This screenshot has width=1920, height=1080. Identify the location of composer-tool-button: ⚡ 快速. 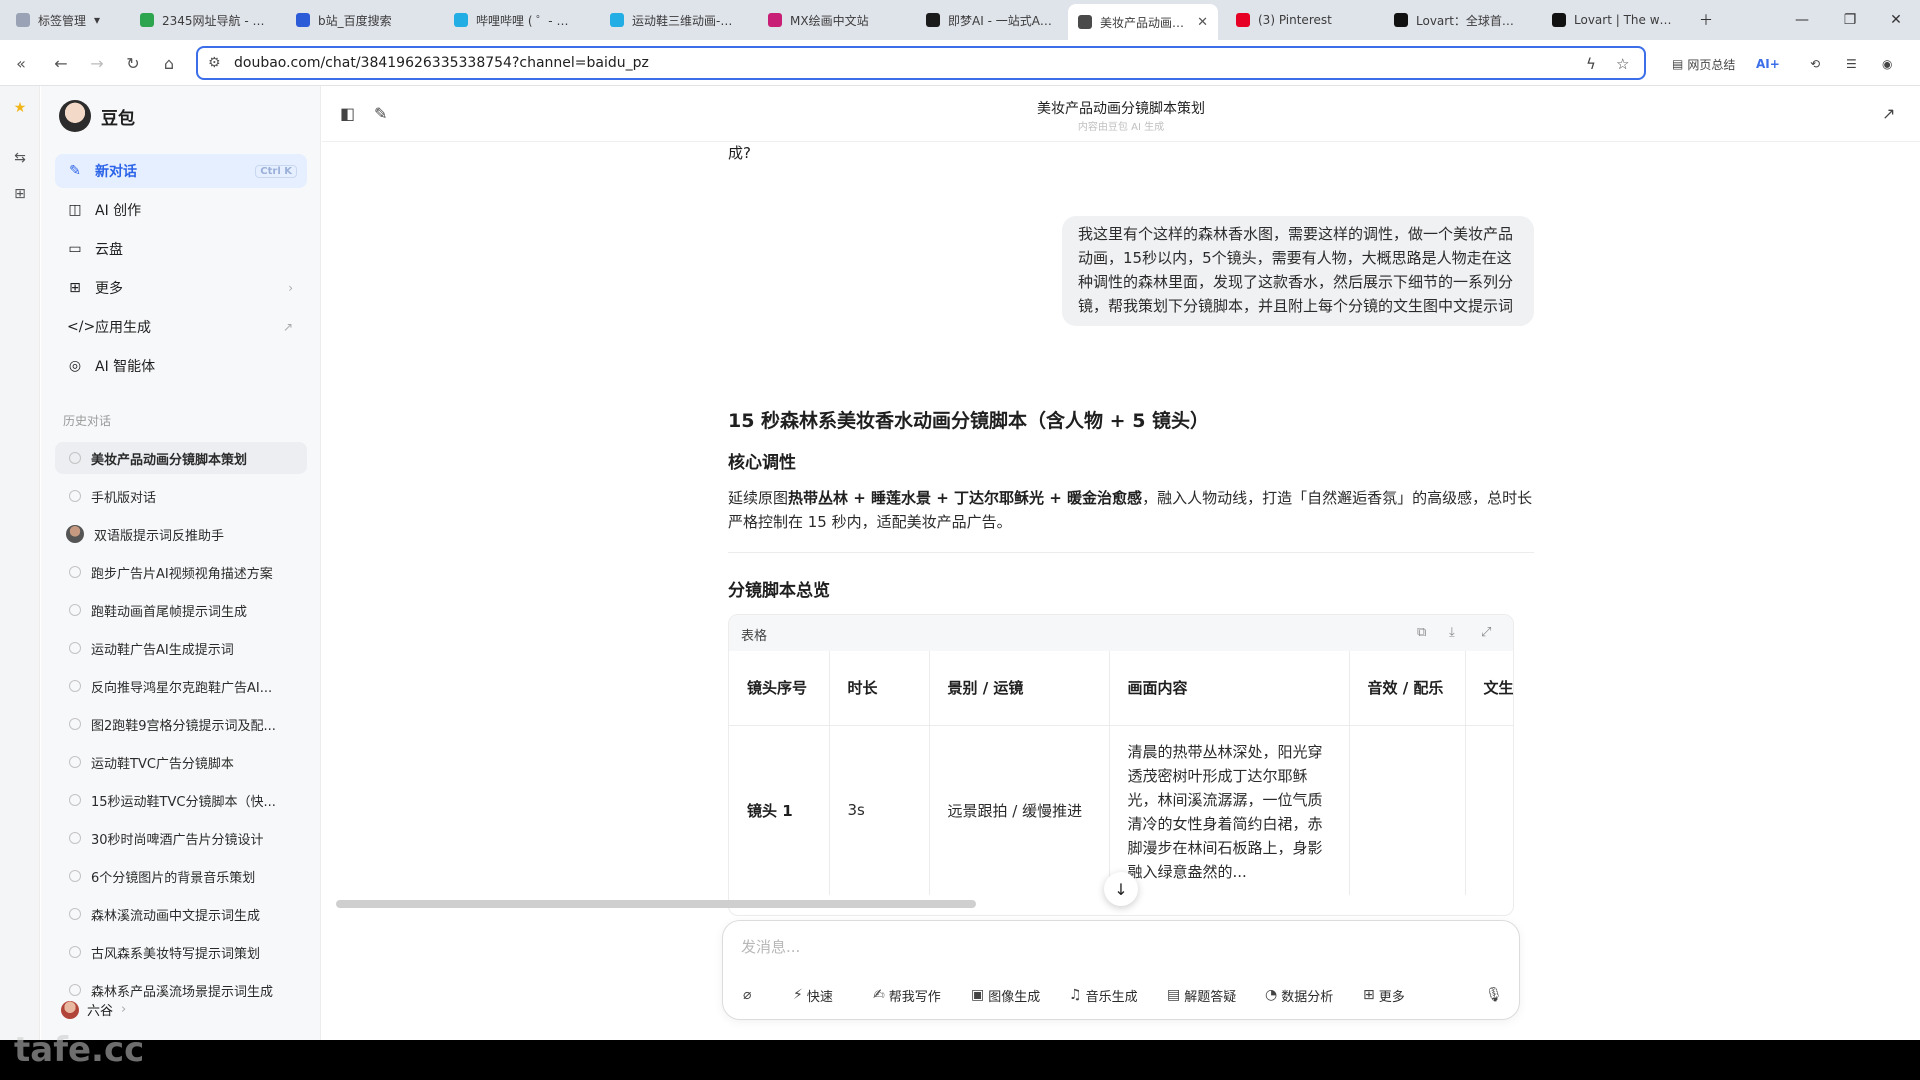
(813, 995).